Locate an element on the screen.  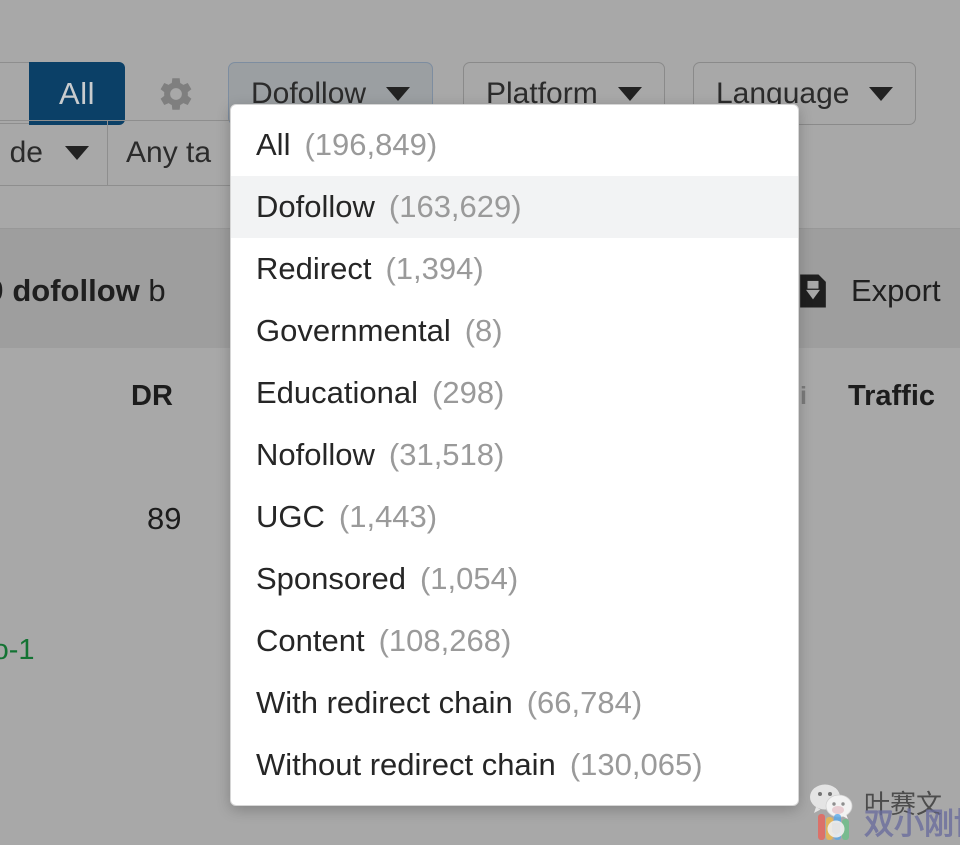
cell-dr: 89 is located at coordinates (164, 518).